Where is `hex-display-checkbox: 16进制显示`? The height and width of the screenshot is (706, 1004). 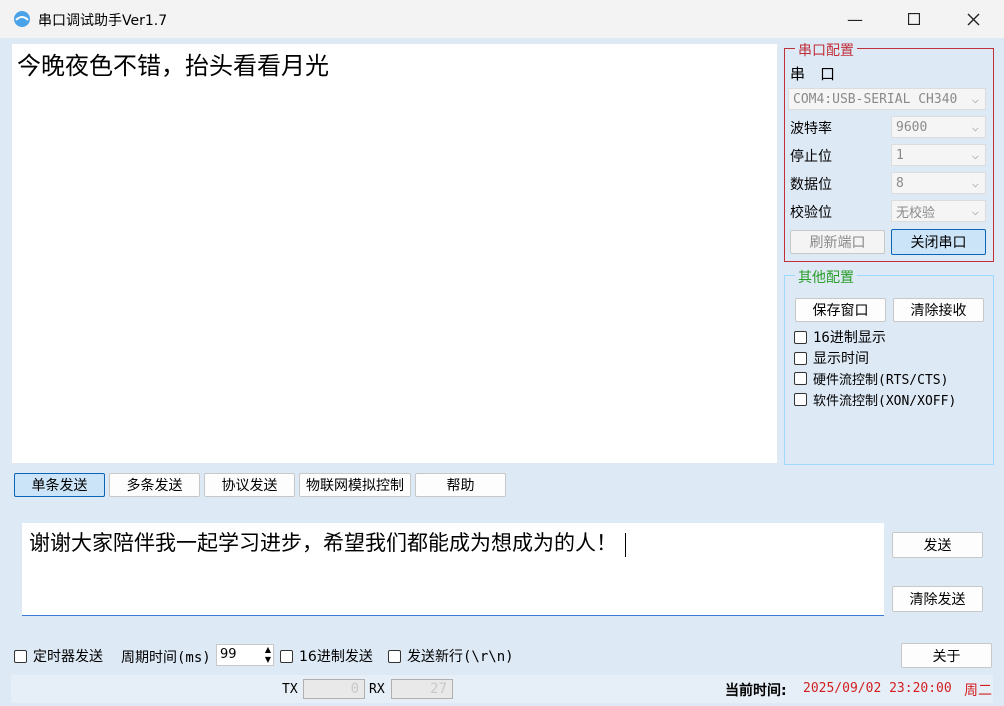 hex-display-checkbox: 16进制显示 is located at coordinates (840, 337).